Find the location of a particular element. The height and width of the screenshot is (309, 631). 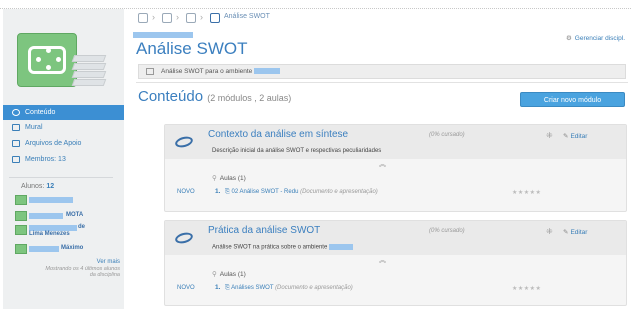

books-icon is located at coordinates (89, 71).